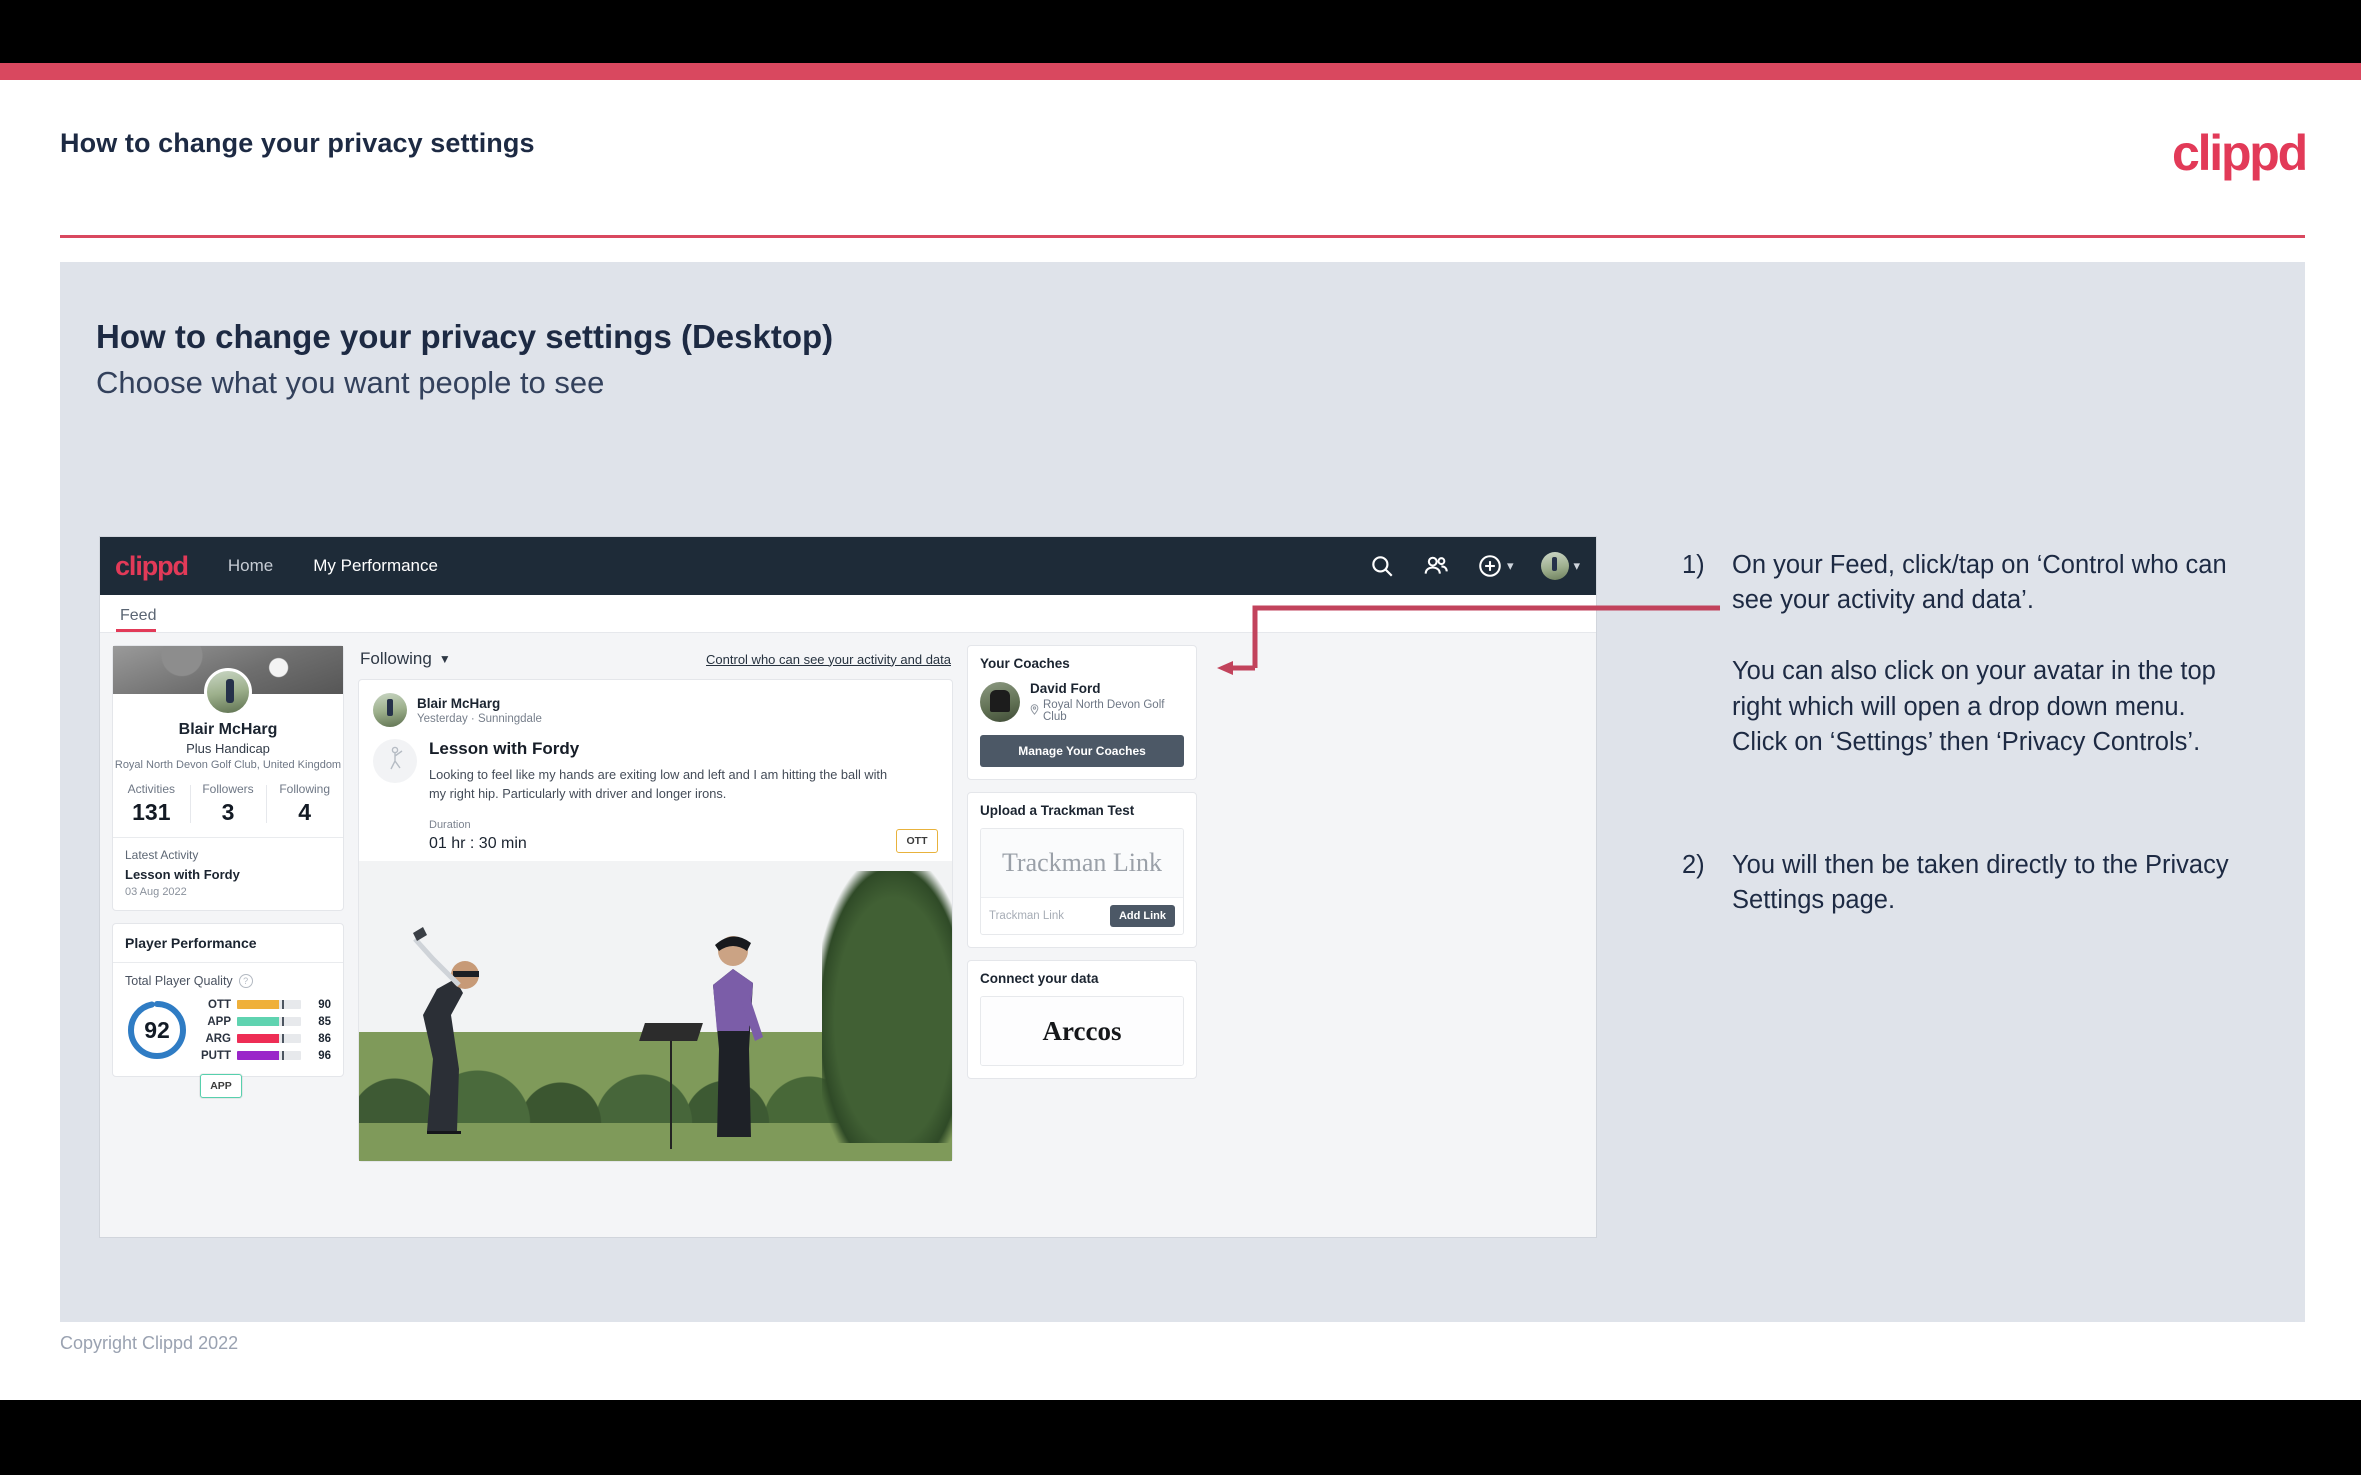  I want to click on chevron-down-icon: ▾, so click(1510, 565).